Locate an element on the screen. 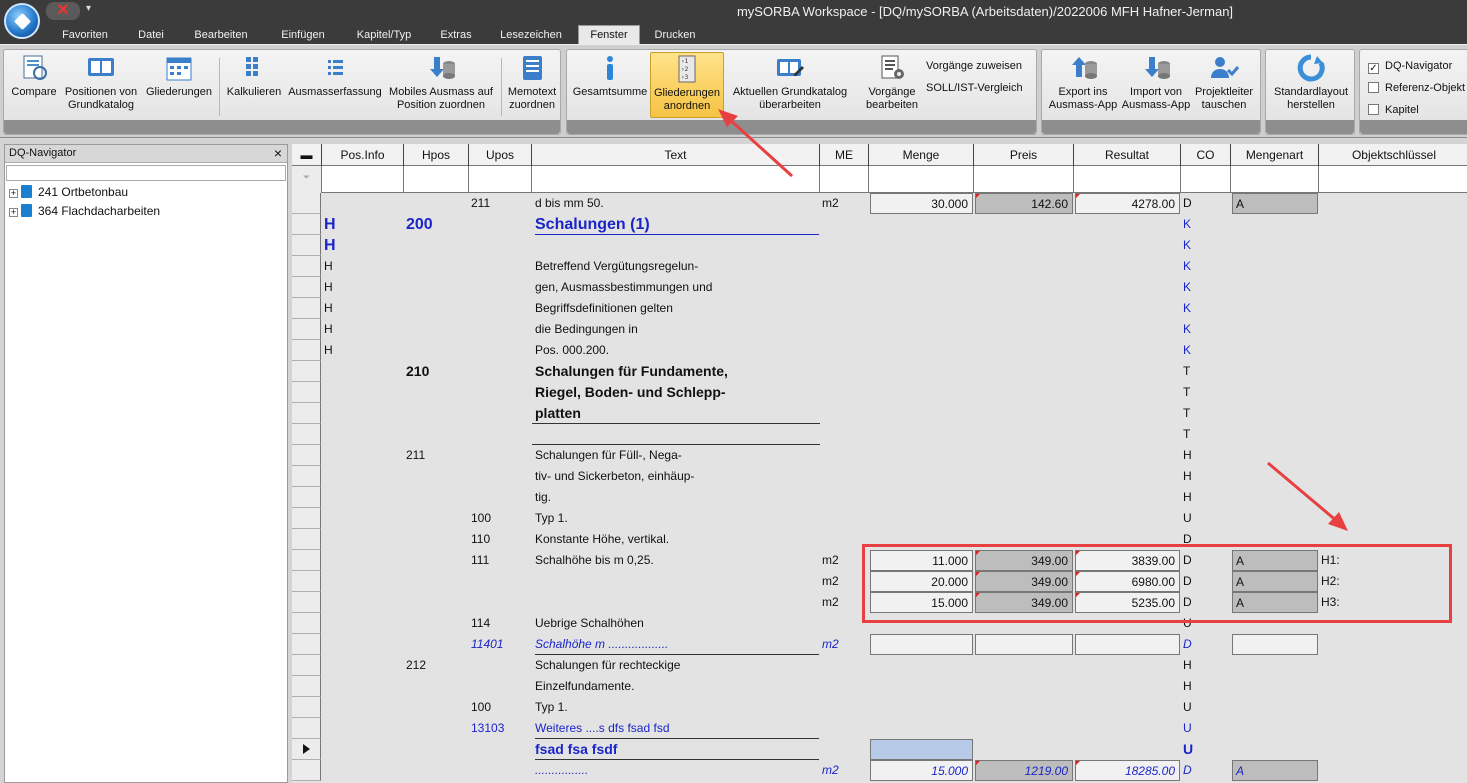  column-header: Text is located at coordinates (676, 155).